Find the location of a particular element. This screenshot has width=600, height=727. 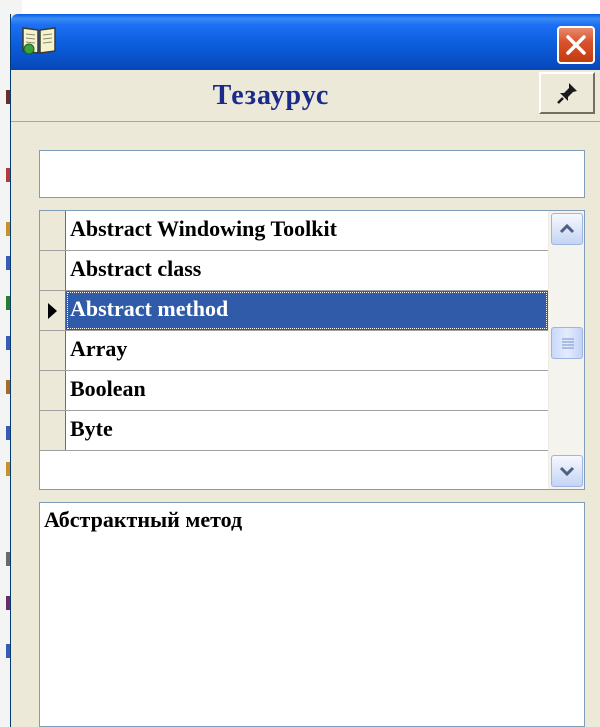

title-bar is located at coordinates (305, 42).